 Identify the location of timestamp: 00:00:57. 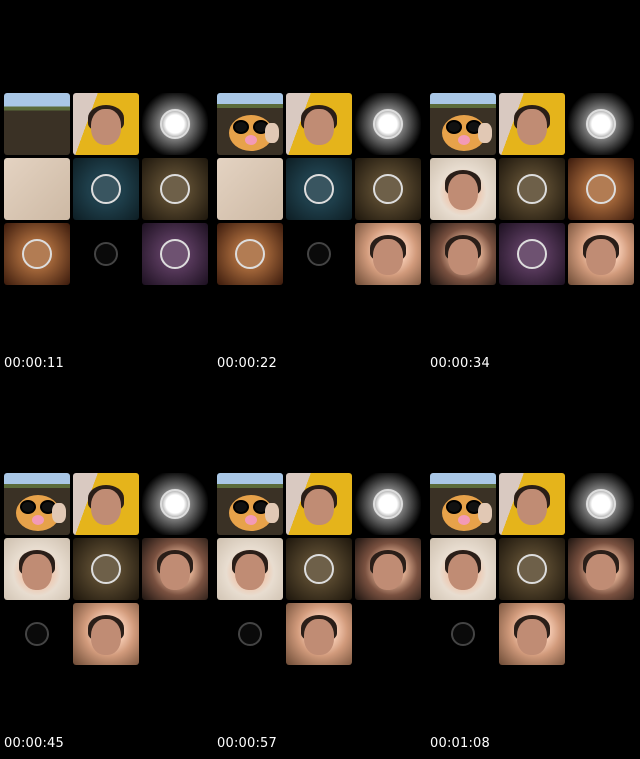
(247, 743).